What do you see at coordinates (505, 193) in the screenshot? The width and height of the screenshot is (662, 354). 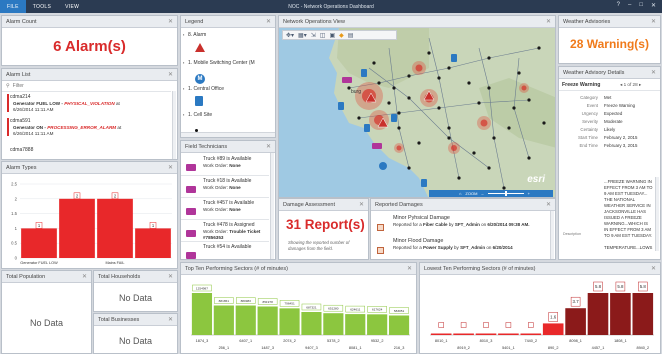 I see `zoom-slider` at bounding box center [505, 193].